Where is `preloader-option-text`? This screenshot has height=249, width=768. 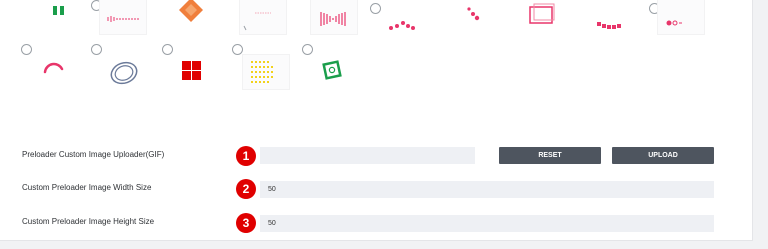 preloader-option-text is located at coordinates (263, 17).